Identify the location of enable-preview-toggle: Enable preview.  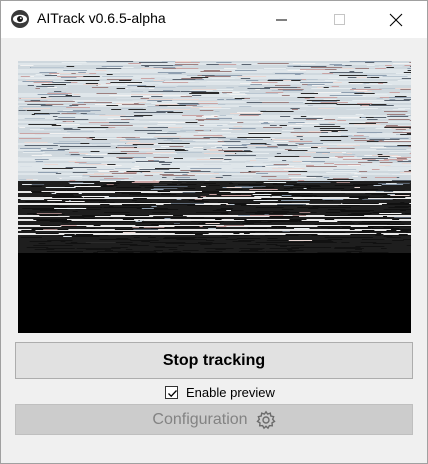
(220, 392).